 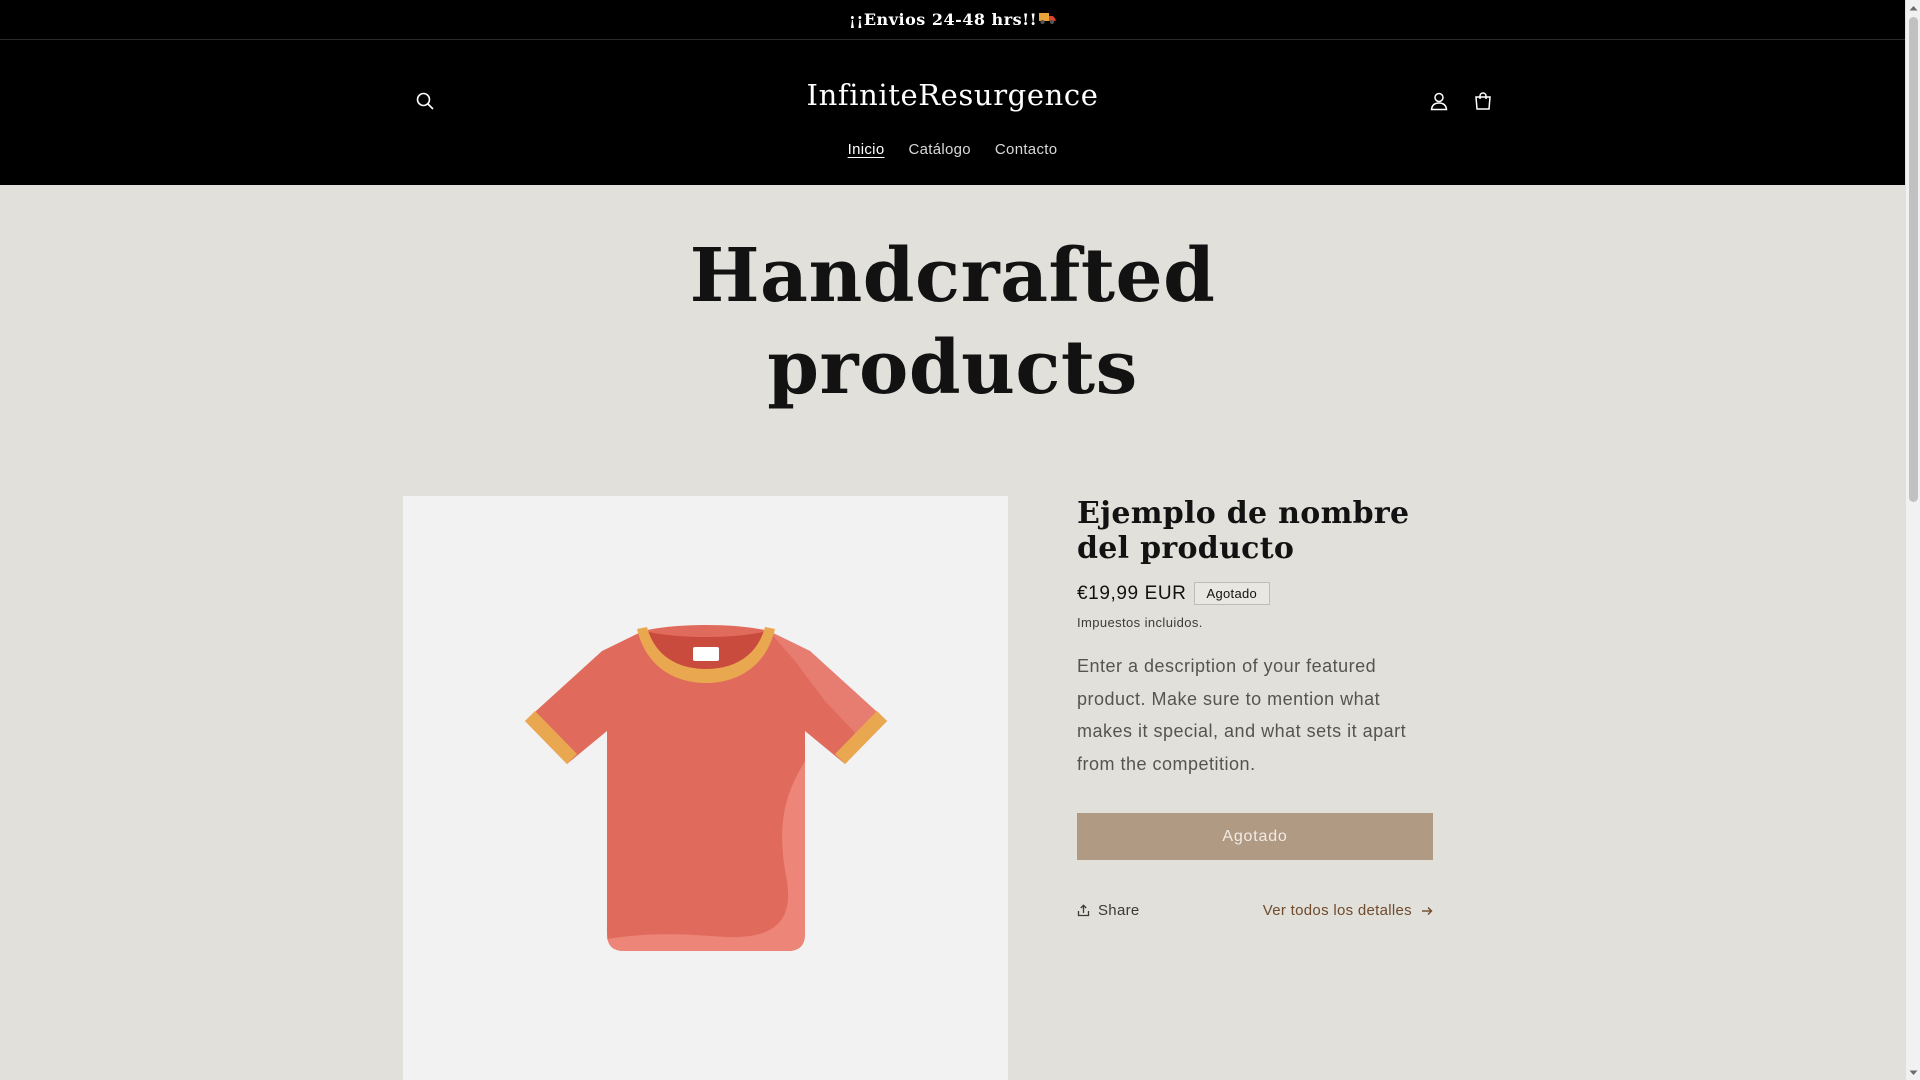 I want to click on main-nav: Inicio Catálogo Contacto, so click(x=952, y=149).